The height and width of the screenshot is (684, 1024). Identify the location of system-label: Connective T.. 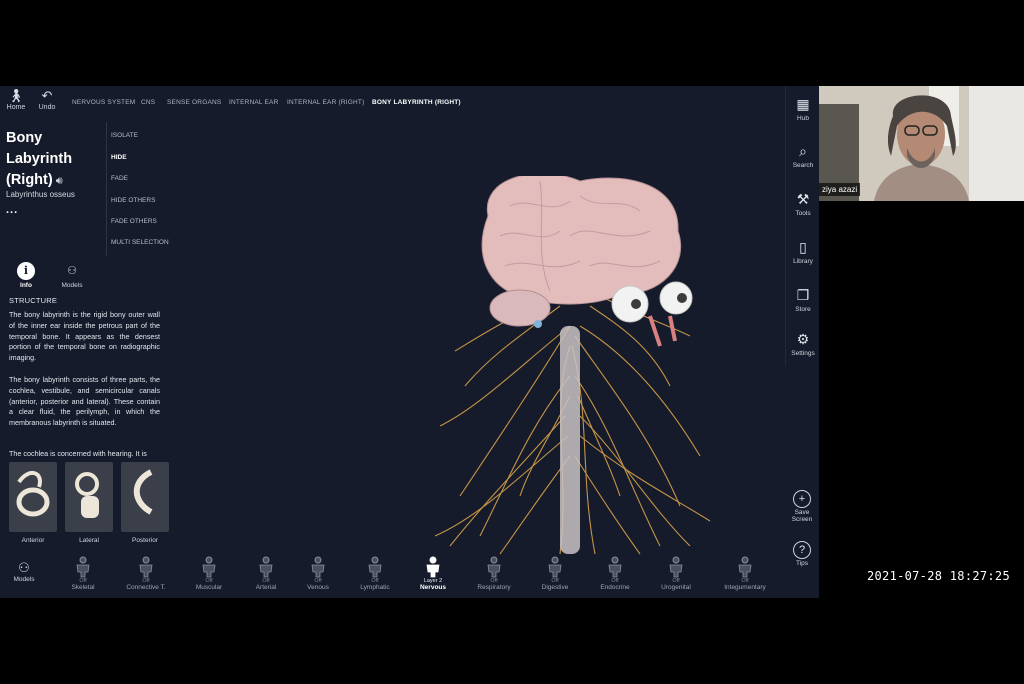
(146, 587).